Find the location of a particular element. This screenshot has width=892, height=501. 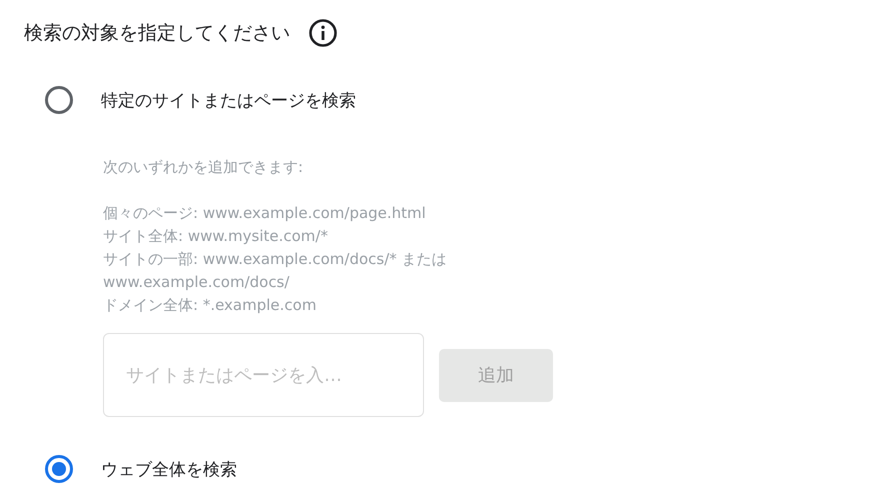

option-label: 特定のサイトまたはページを検索 is located at coordinates (228, 101).